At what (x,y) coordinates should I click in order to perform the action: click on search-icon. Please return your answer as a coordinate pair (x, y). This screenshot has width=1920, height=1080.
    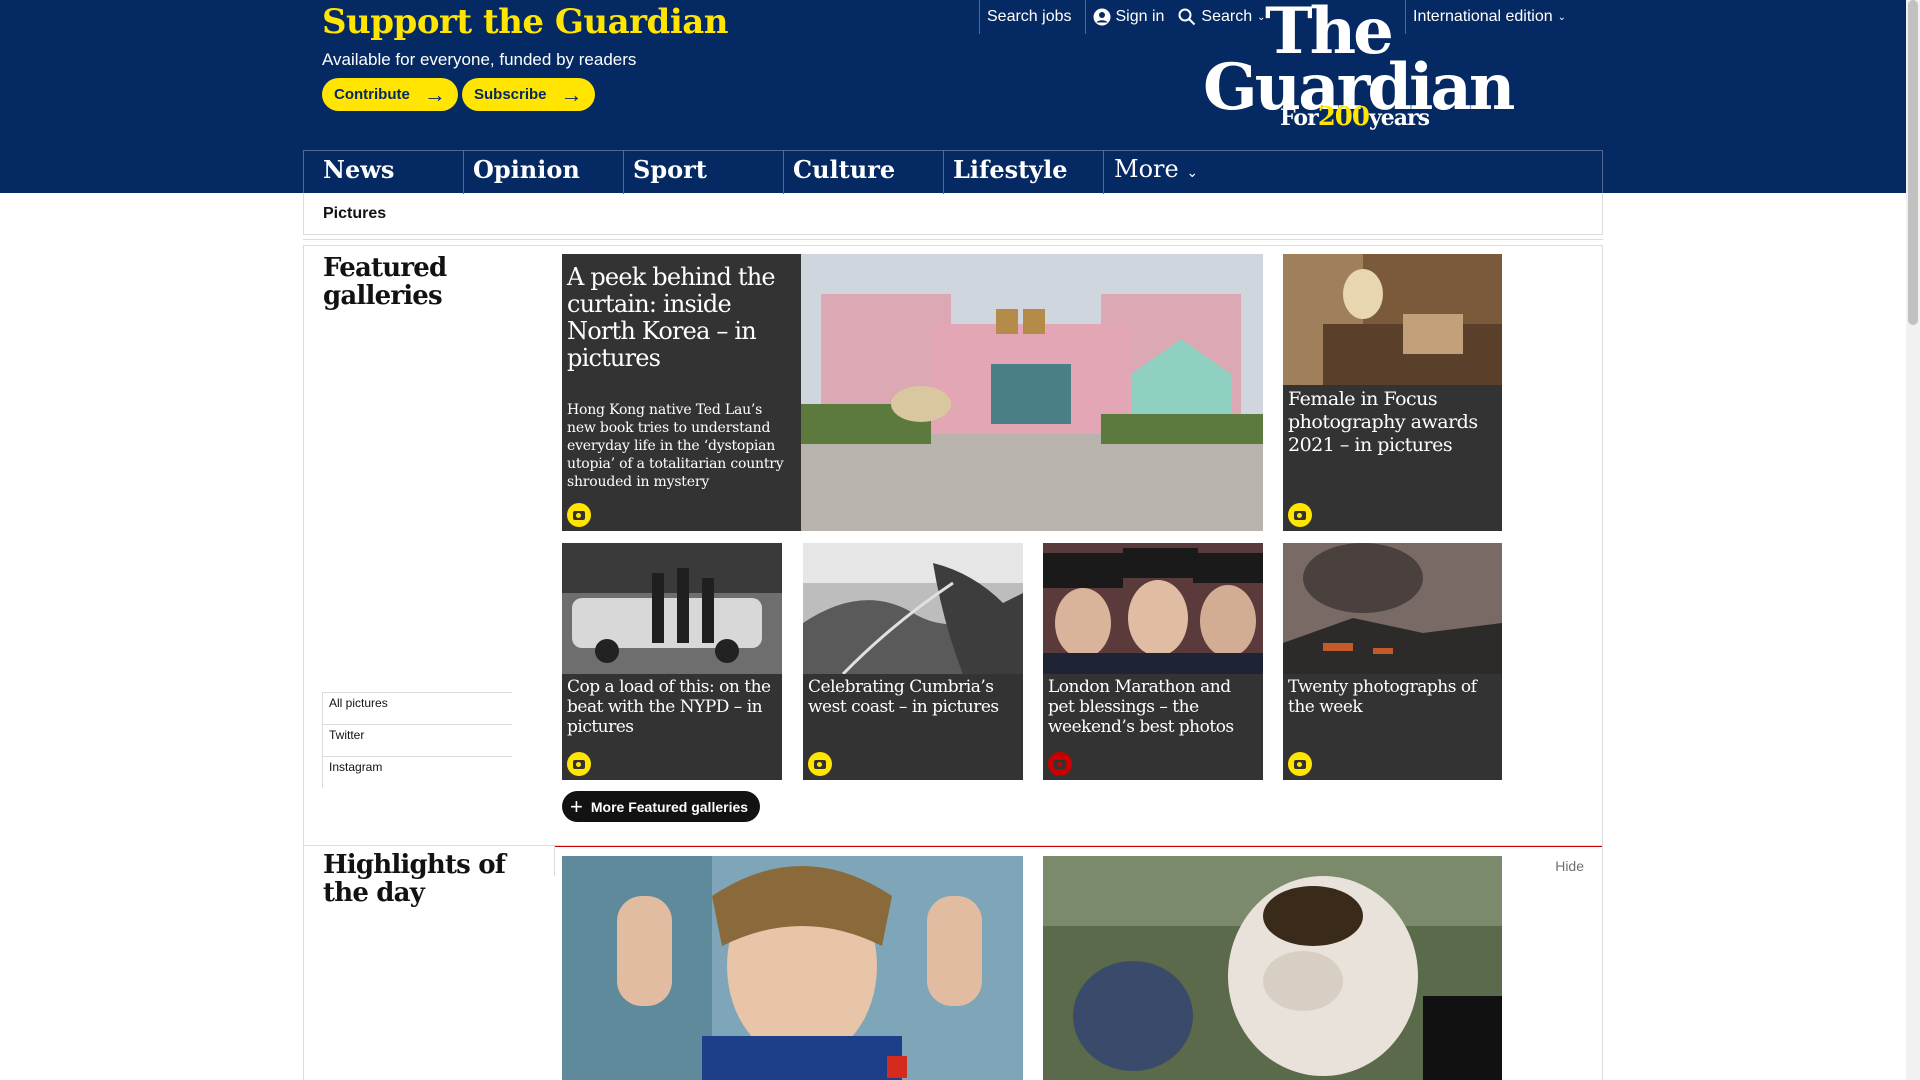
    Looking at the image, I should click on (1187, 17).